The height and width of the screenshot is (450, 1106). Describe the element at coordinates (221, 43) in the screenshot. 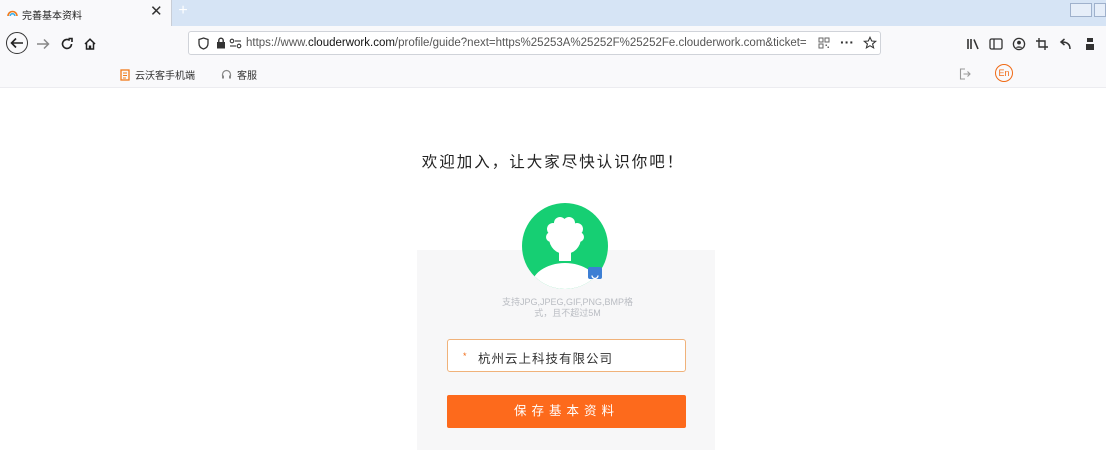

I see `lock-icon` at that location.